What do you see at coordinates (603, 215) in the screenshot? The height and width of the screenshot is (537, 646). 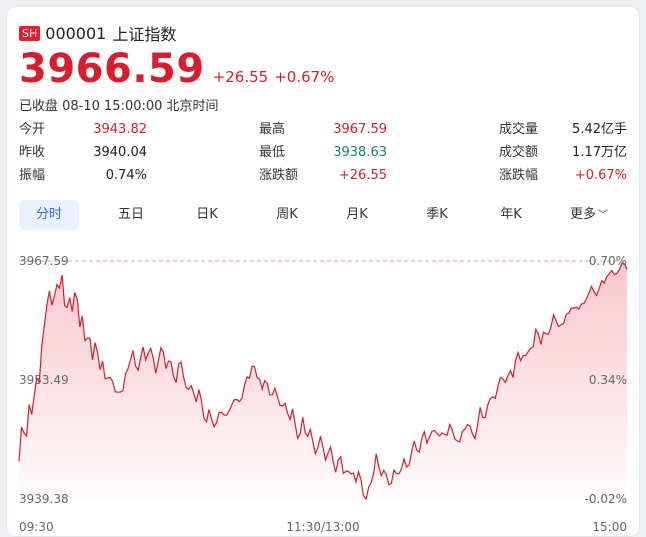 I see `chevron-down-icon: ﹀` at bounding box center [603, 215].